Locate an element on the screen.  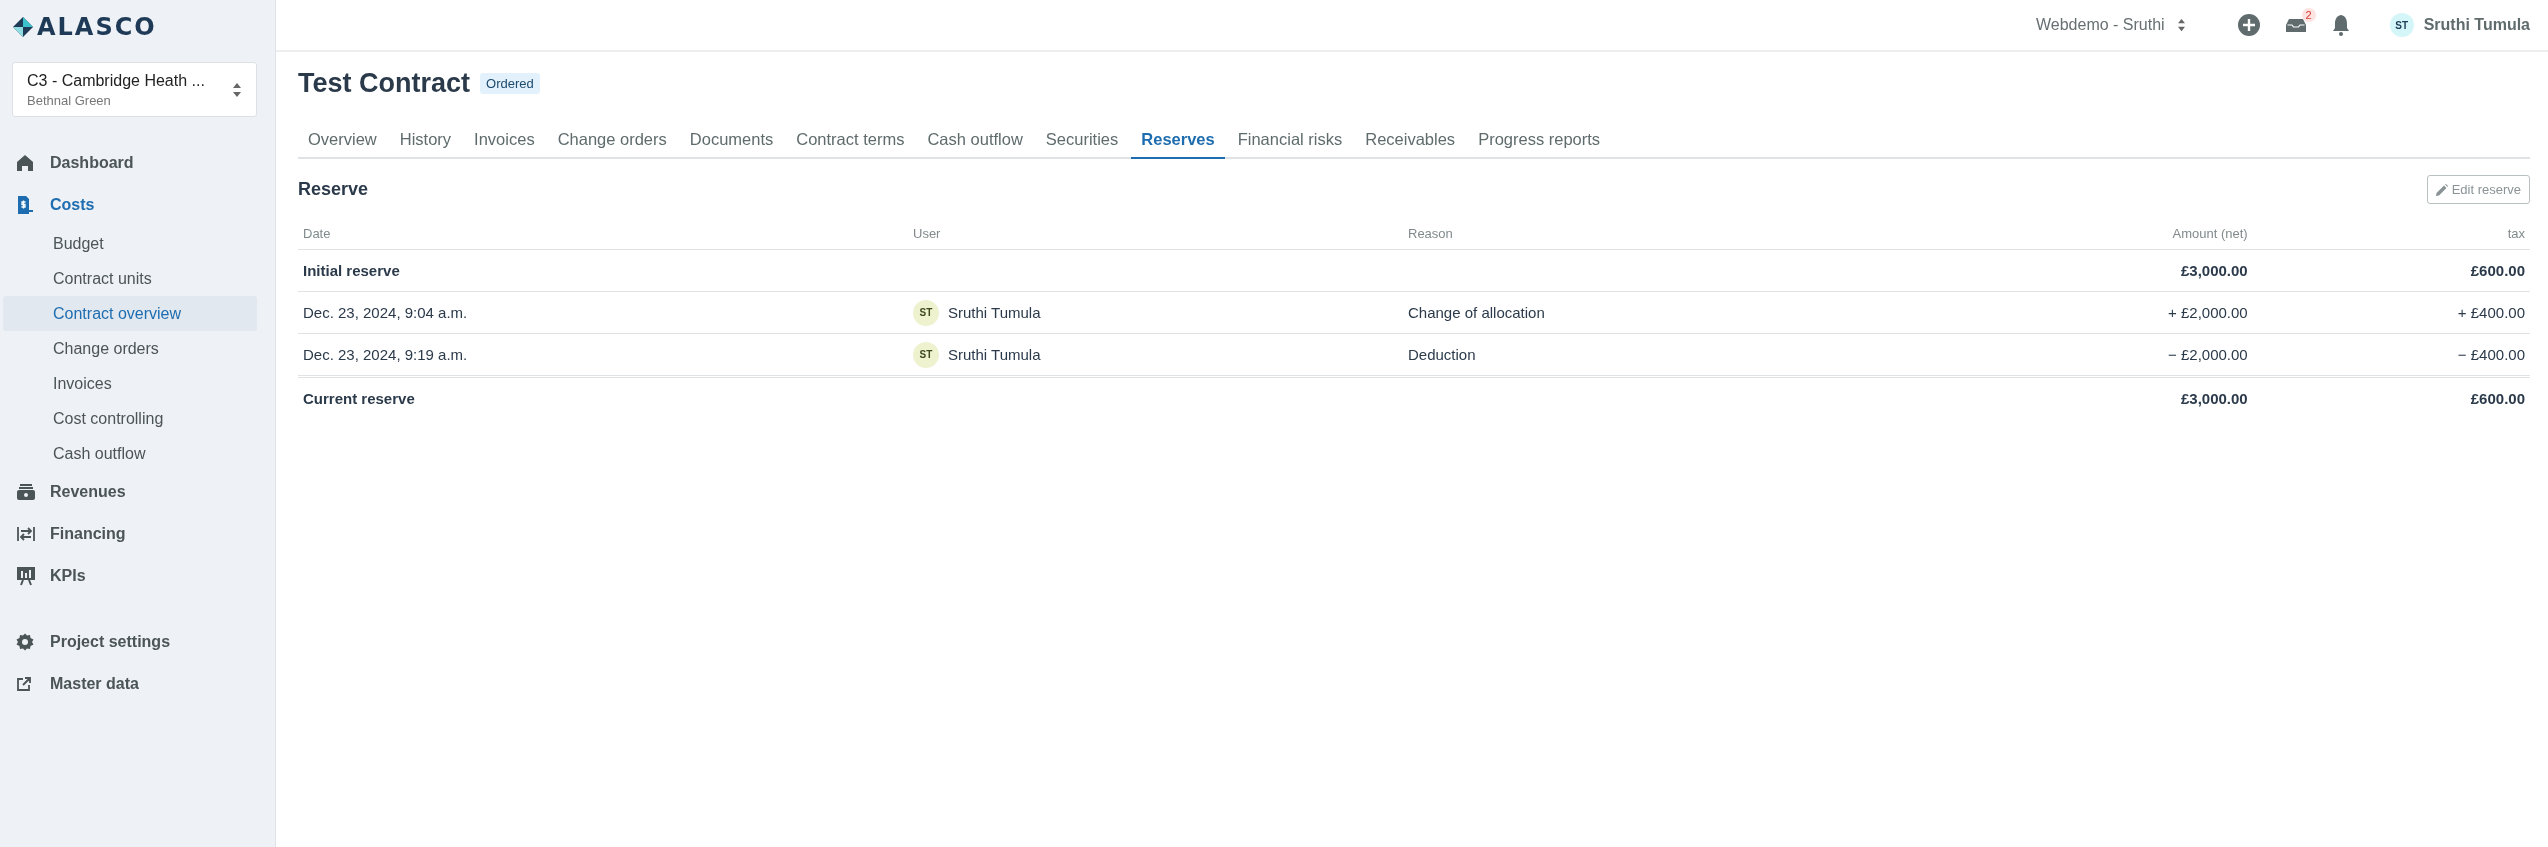
amount-cell: + £2,000.00 is located at coordinates (2208, 312).